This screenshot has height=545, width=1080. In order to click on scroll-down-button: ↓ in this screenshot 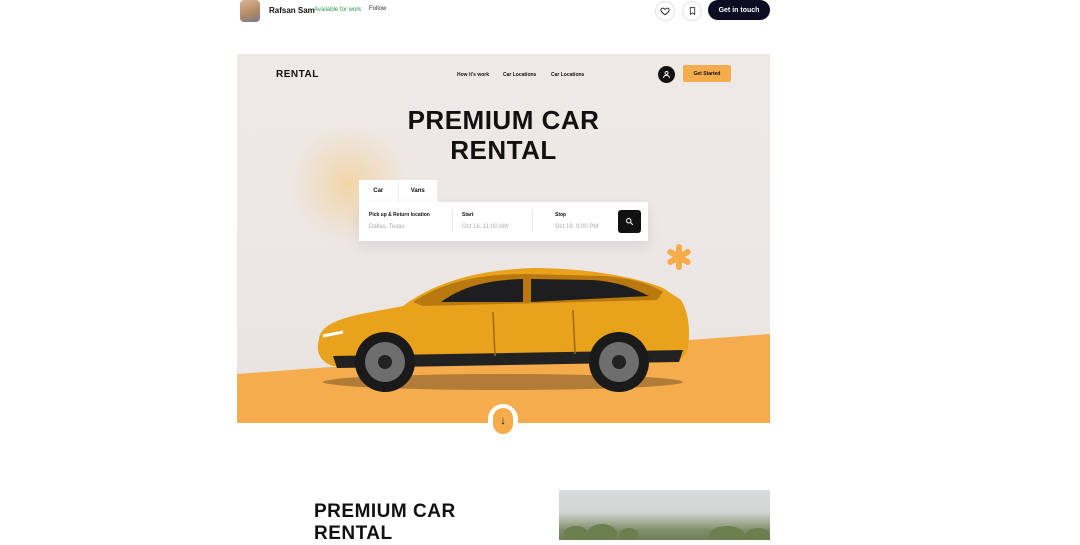, I will do `click(503, 421)`.